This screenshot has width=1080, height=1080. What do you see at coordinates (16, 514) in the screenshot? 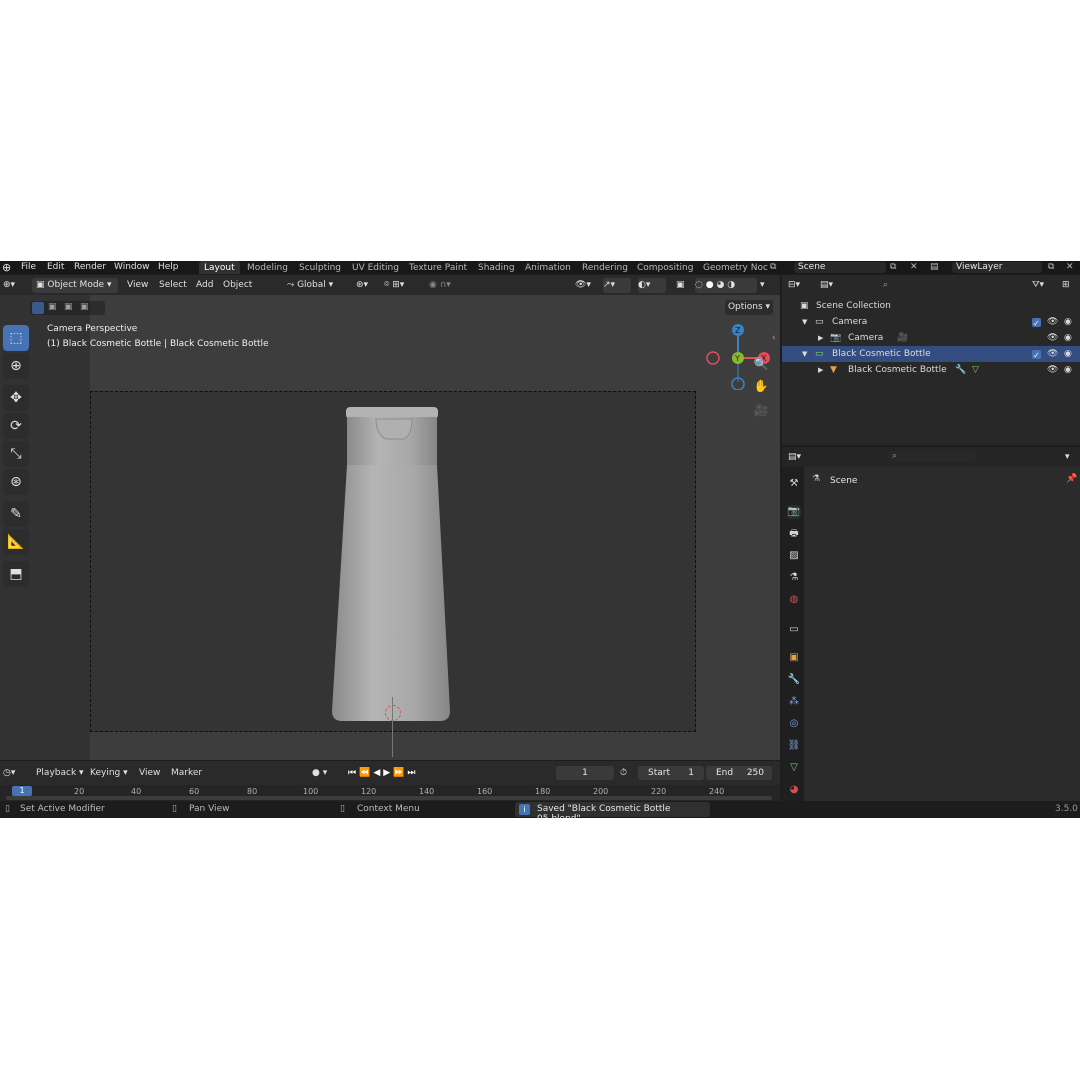
I see `annotate-tool-icon: ✎` at bounding box center [16, 514].